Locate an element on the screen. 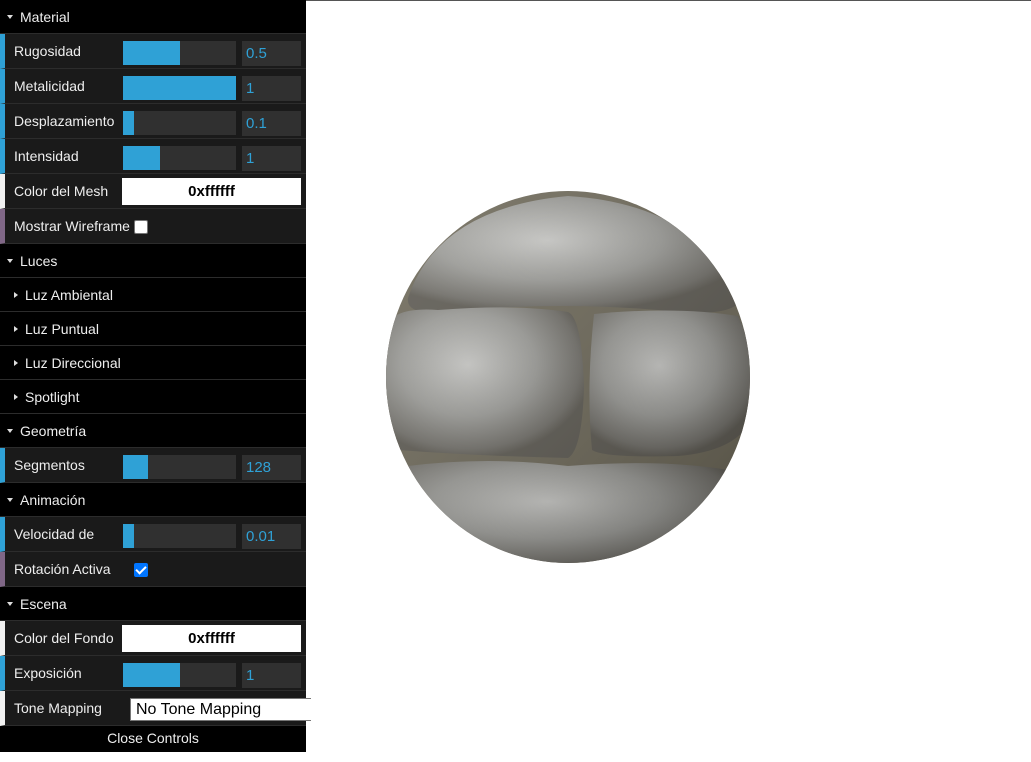  folder-luz-ambiental: Luz Ambiental is located at coordinates (153, 295).